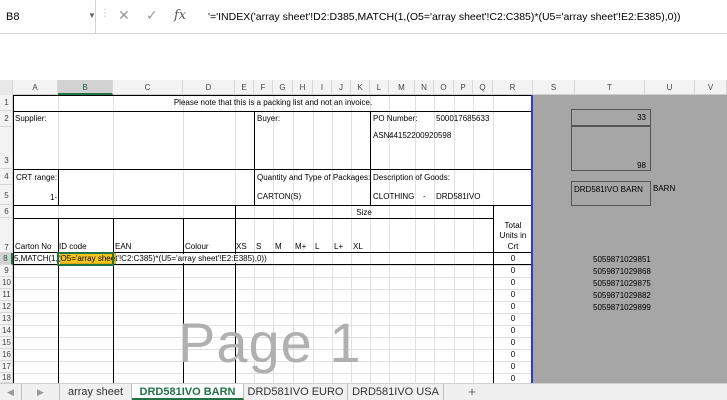 The width and height of the screenshot is (727, 400). I want to click on row-header: 16, so click(6, 355).